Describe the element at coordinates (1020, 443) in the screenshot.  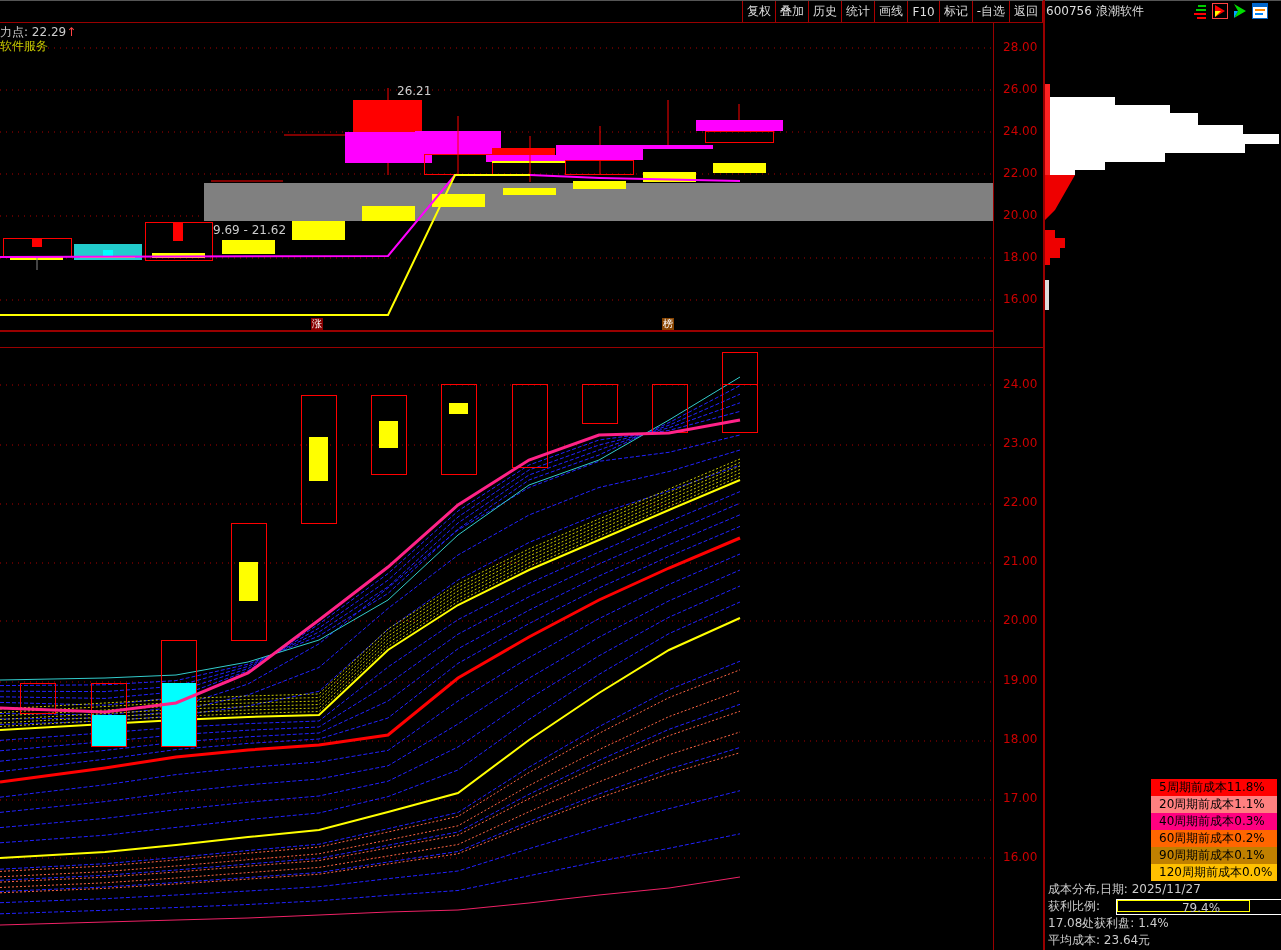
I see `price-axis-label: 23.00` at that location.